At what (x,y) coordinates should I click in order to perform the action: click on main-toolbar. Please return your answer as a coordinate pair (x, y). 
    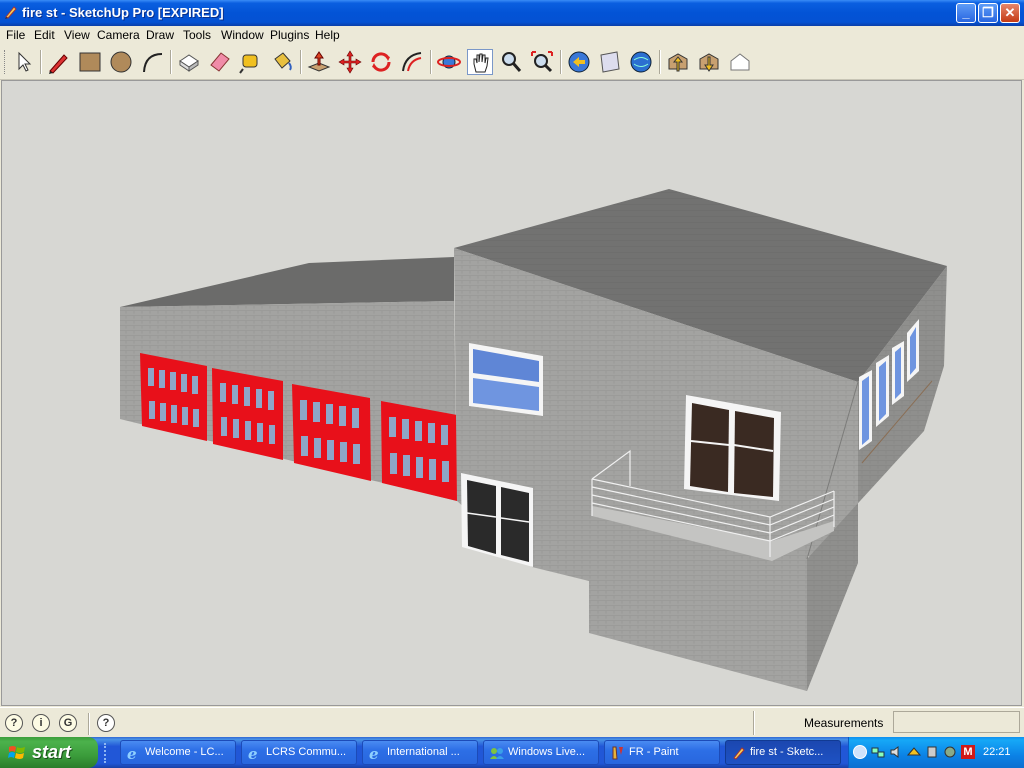
    Looking at the image, I should click on (512, 62).